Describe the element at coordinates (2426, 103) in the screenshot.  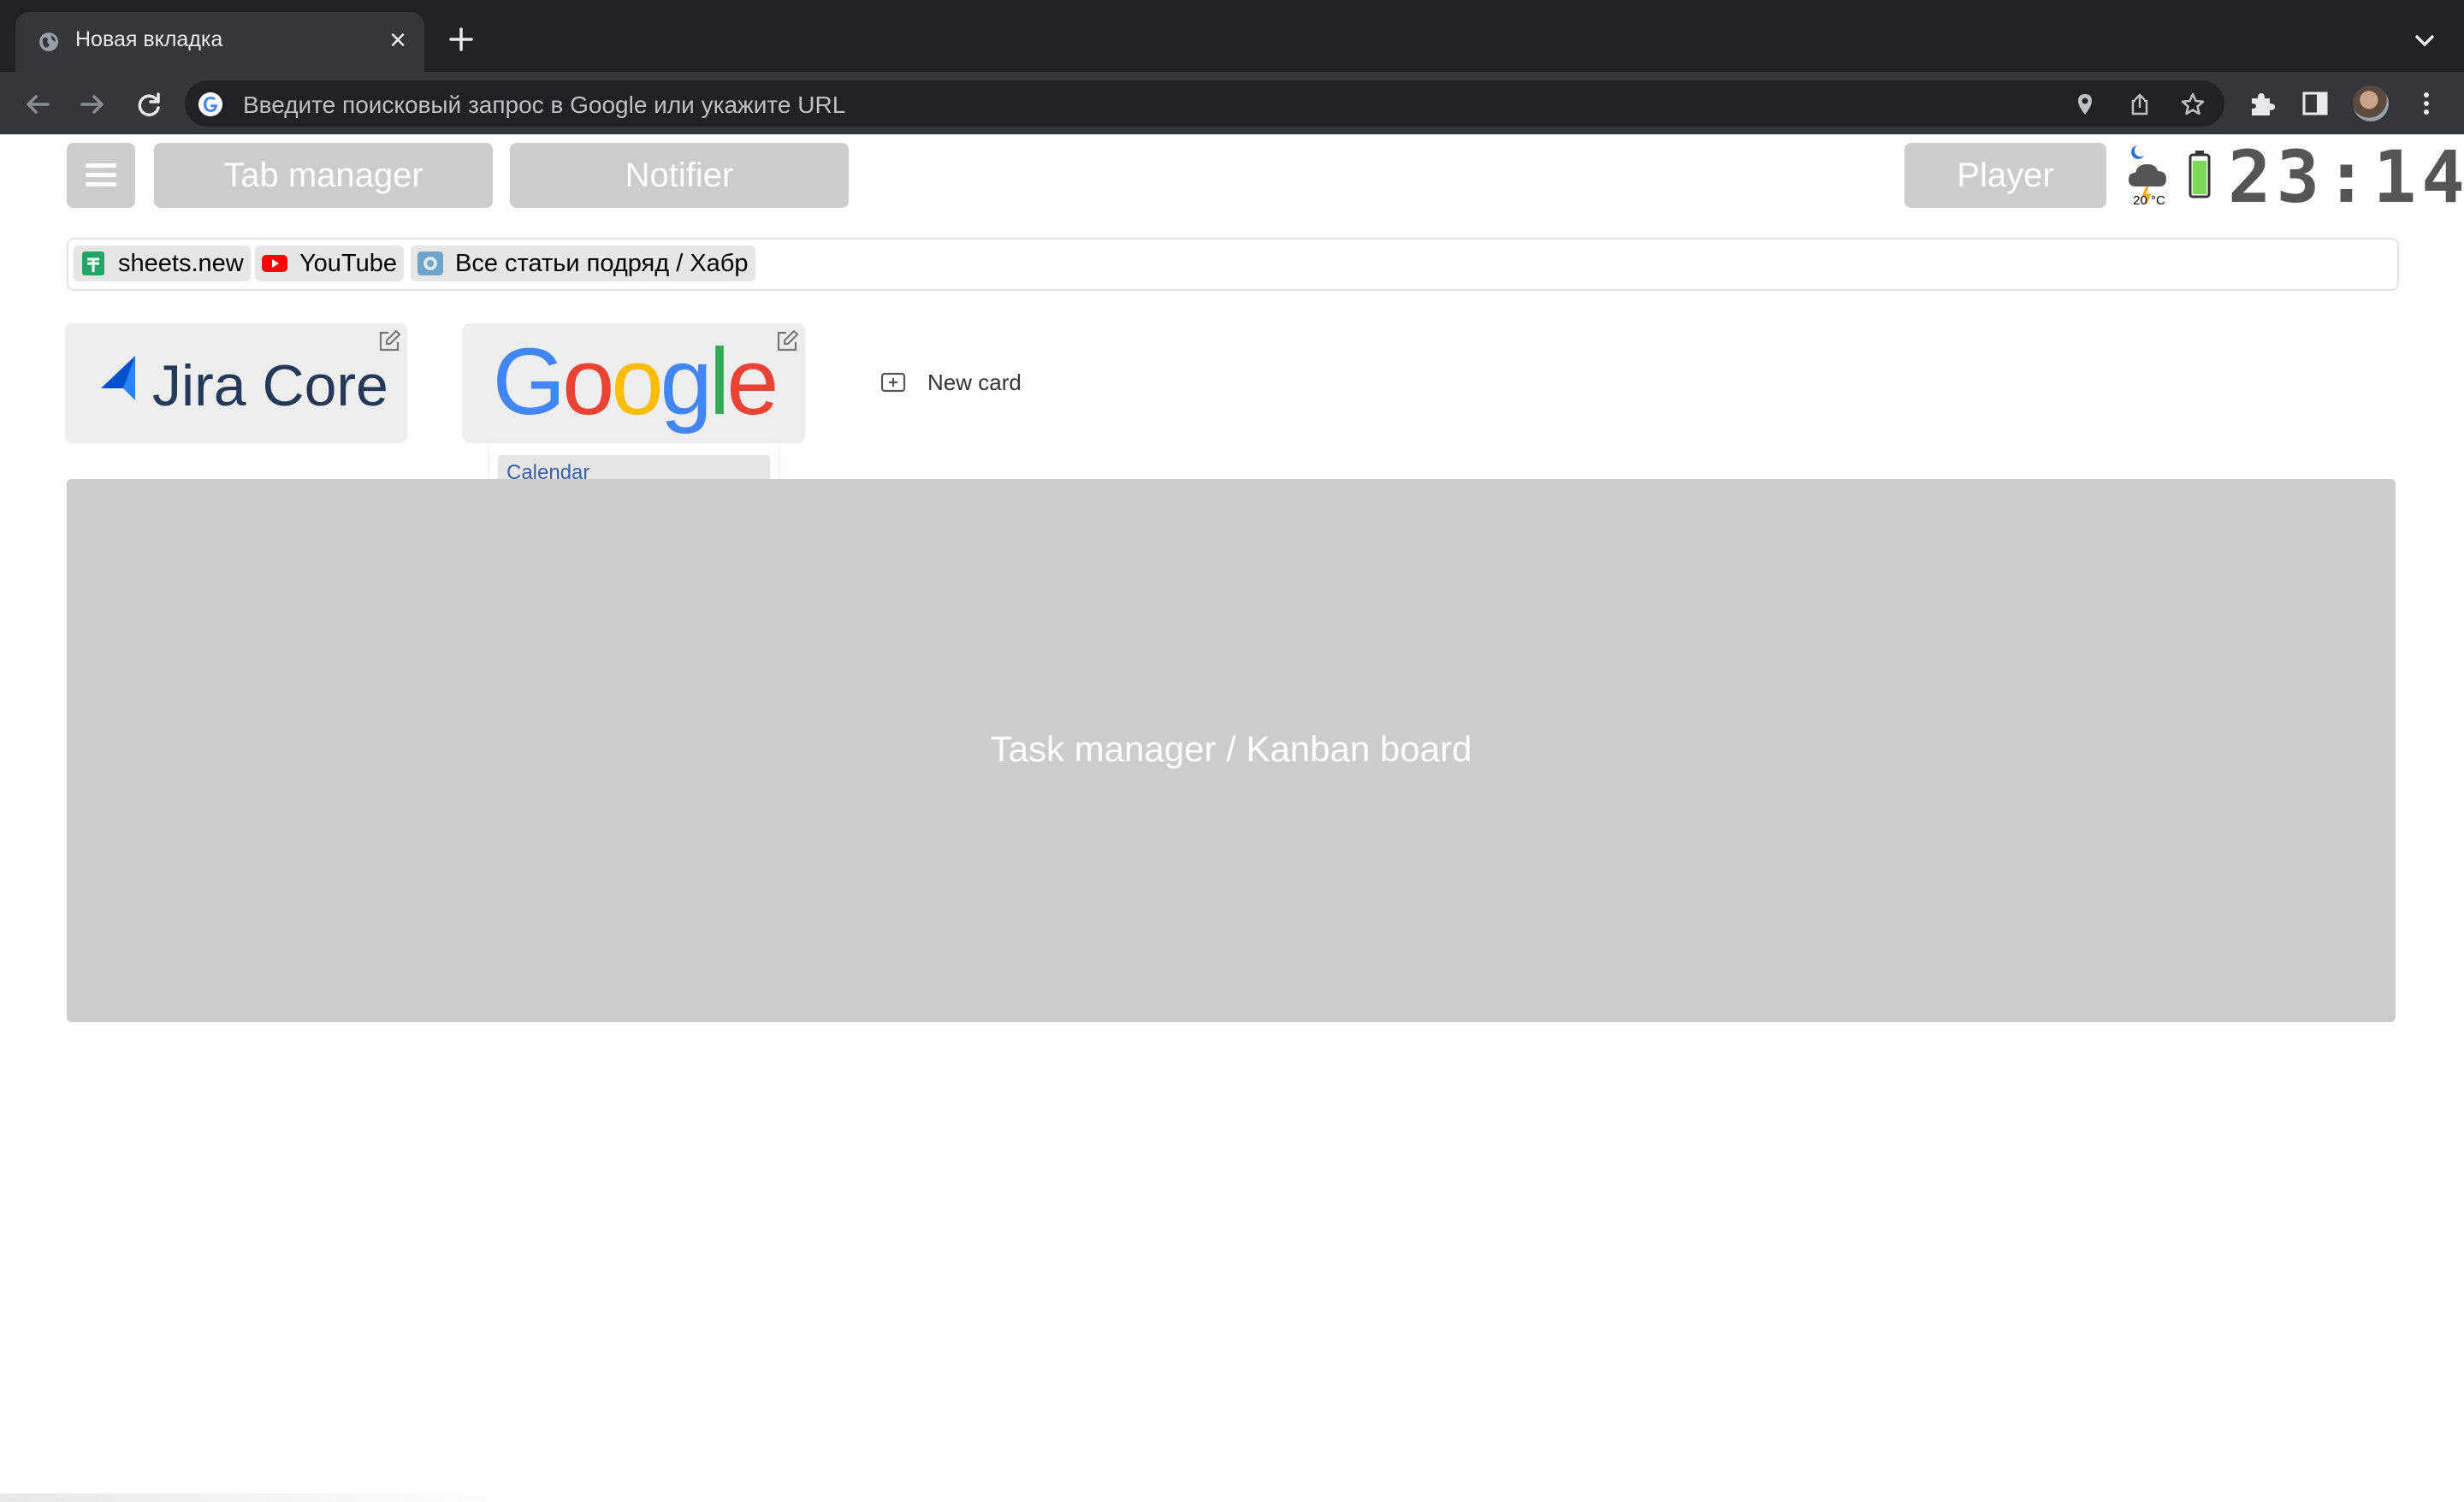
I see `more-vert-icon` at that location.